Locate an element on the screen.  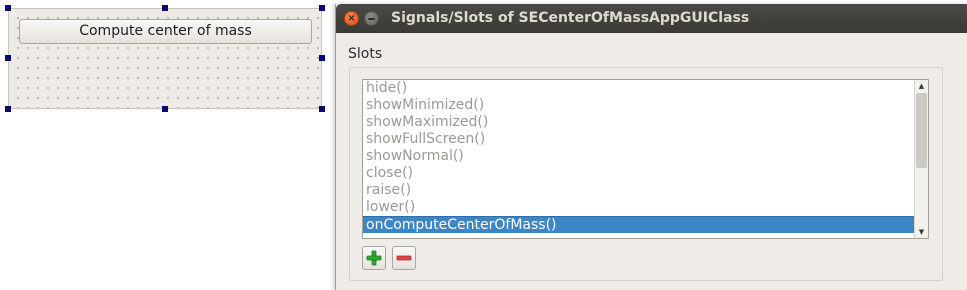
slot-list-item: onComputeCenterOfMass() is located at coordinates (638, 224).